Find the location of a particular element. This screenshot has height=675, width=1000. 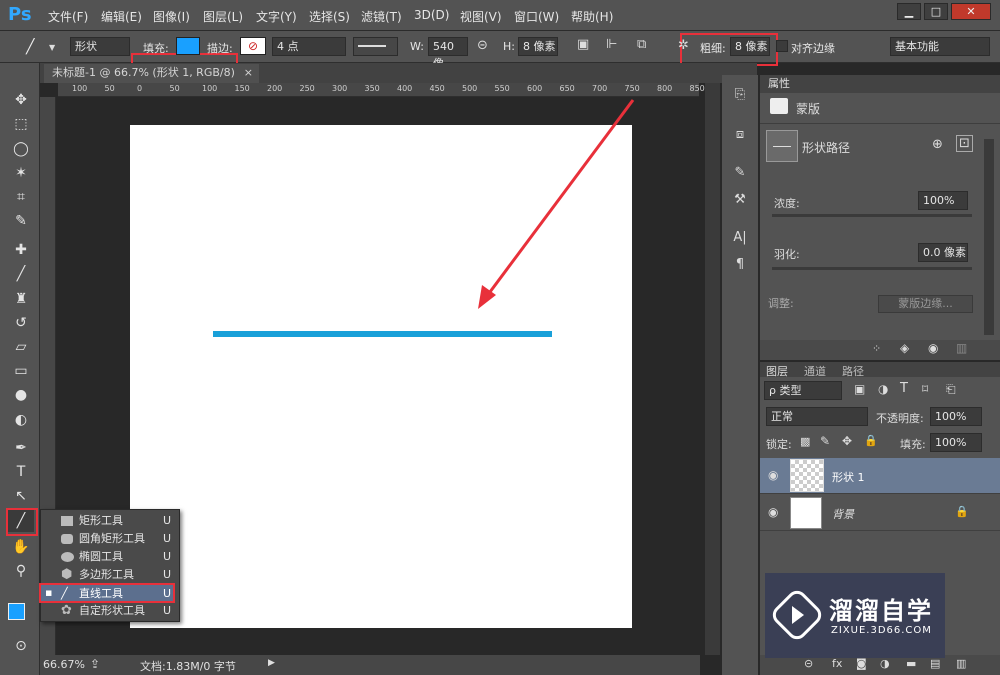

add-mask-icon: ⊕ is located at coordinates (937, 144).